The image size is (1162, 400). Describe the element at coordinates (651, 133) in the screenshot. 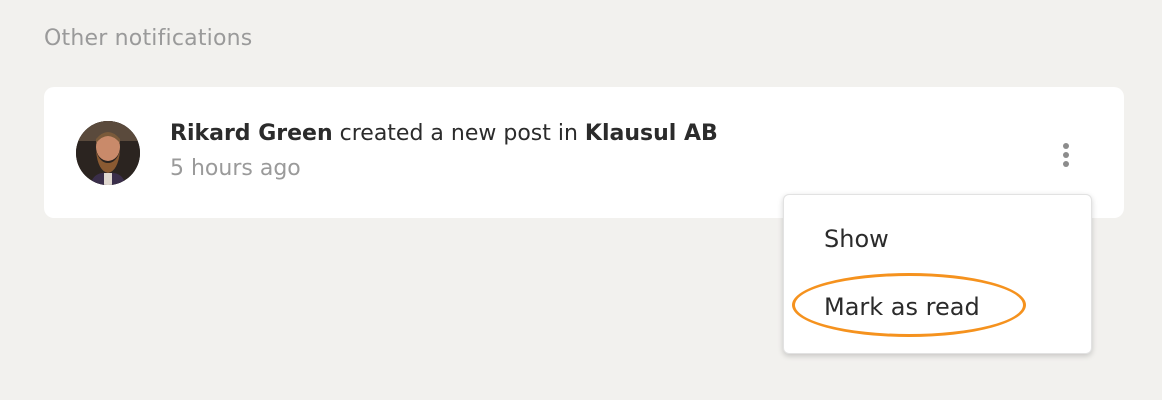

I see `target-name: Klausul AB` at that location.